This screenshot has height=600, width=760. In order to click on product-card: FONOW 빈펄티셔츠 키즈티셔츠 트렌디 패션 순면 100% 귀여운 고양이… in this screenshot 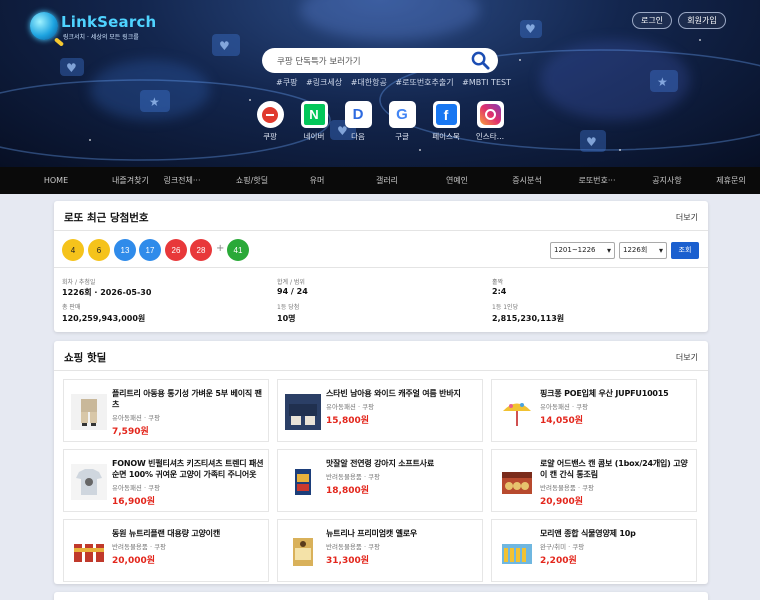, I will do `click(166, 480)`.